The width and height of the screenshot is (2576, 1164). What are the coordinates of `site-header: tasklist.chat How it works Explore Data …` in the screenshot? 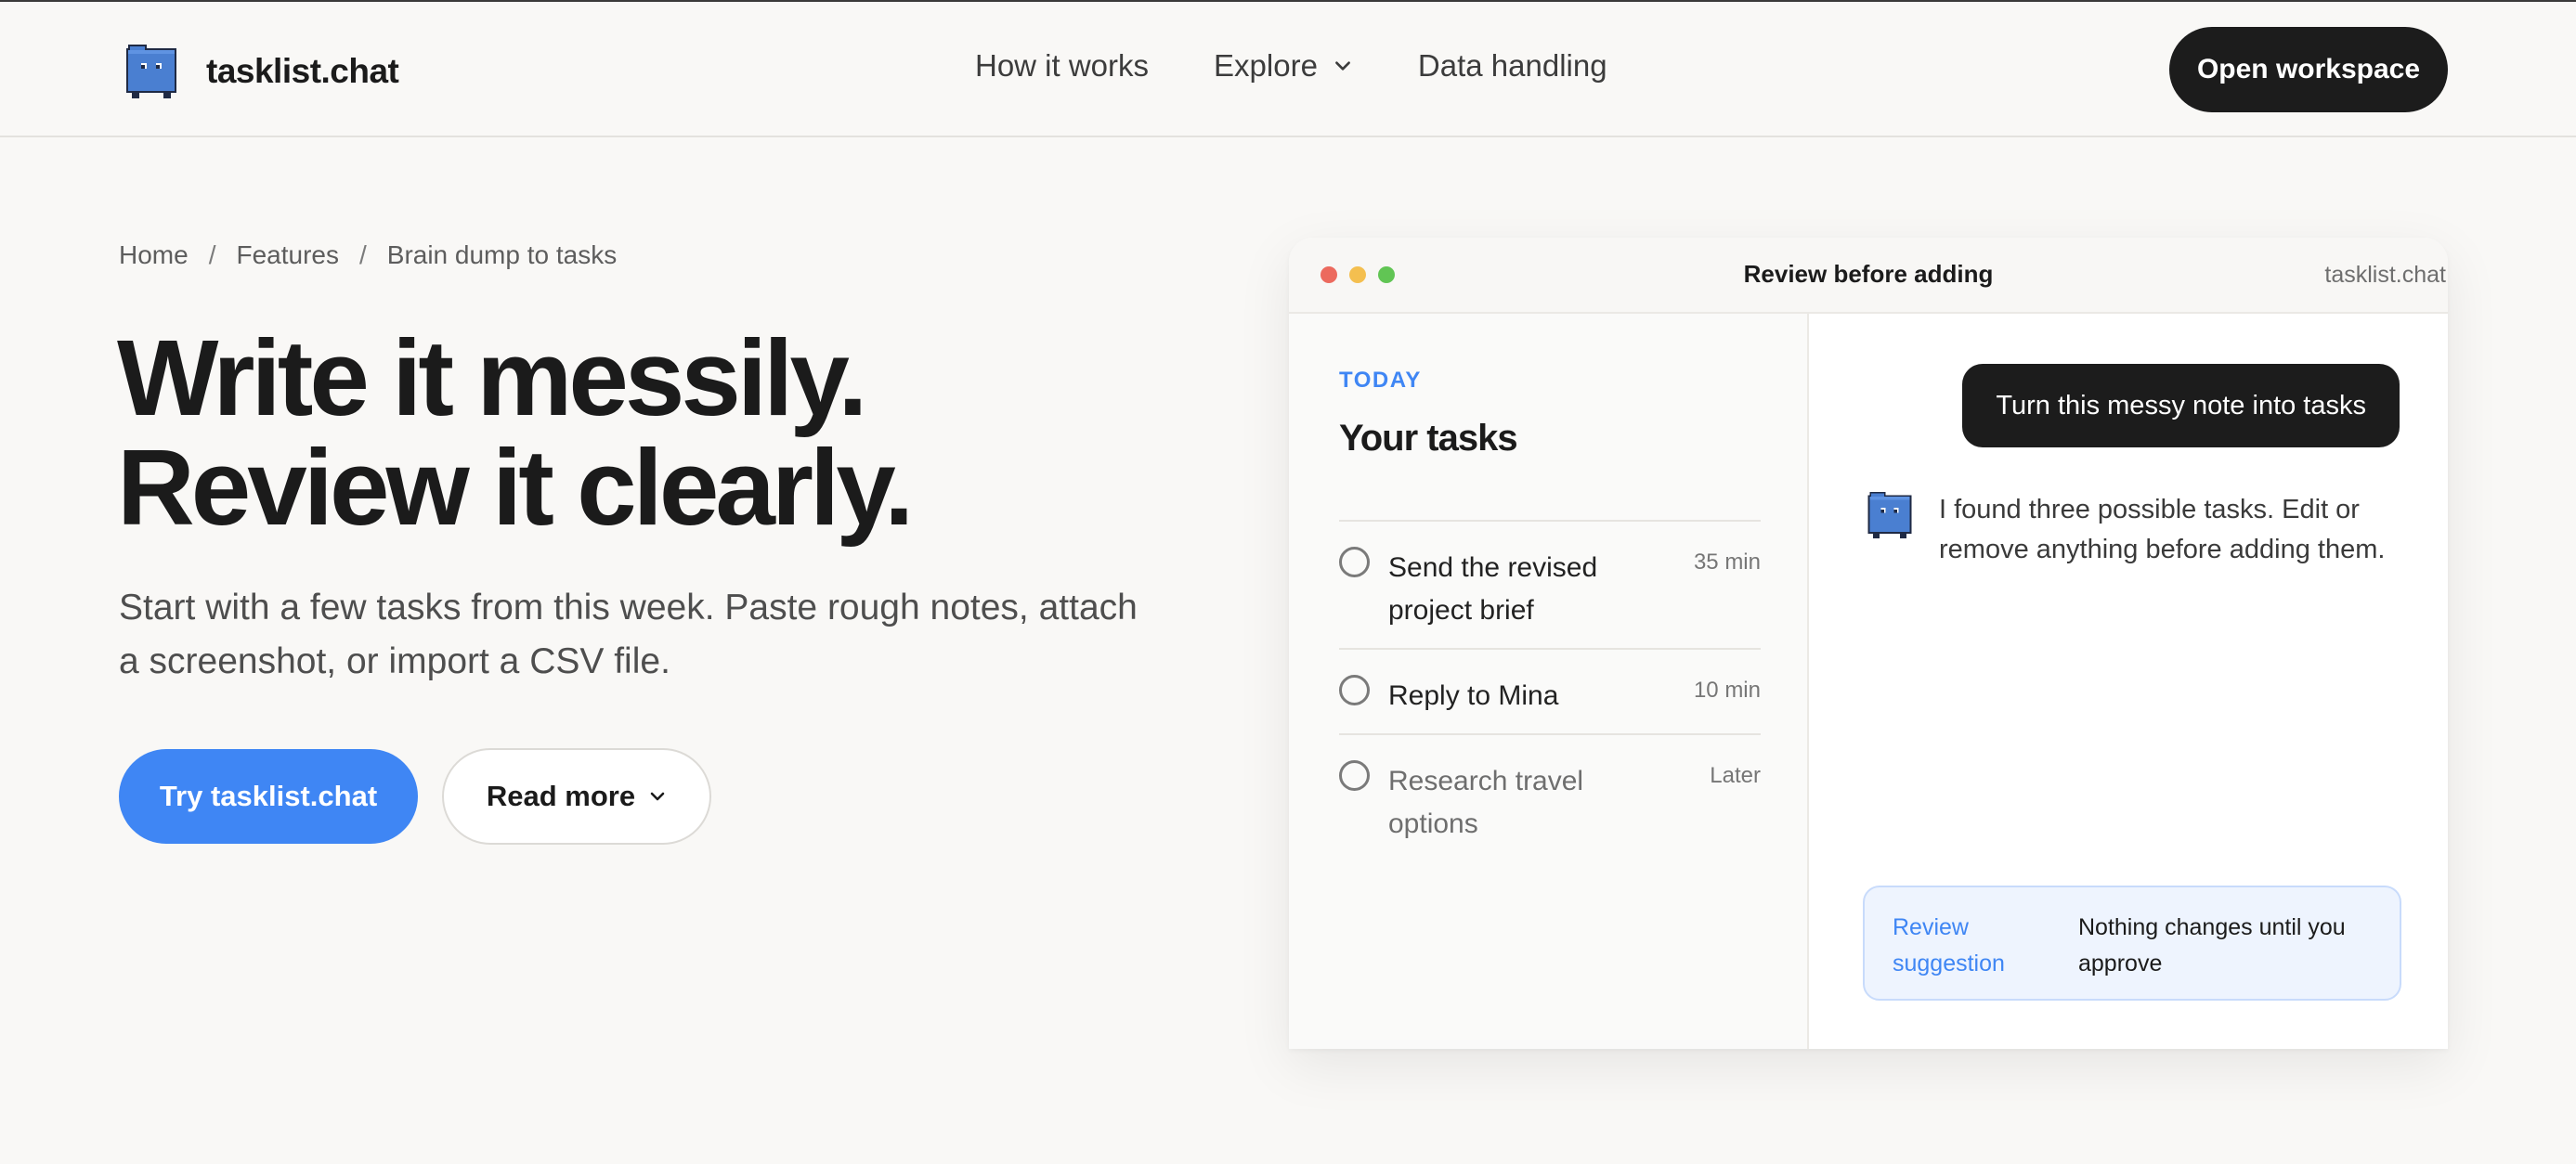 It's located at (1288, 69).